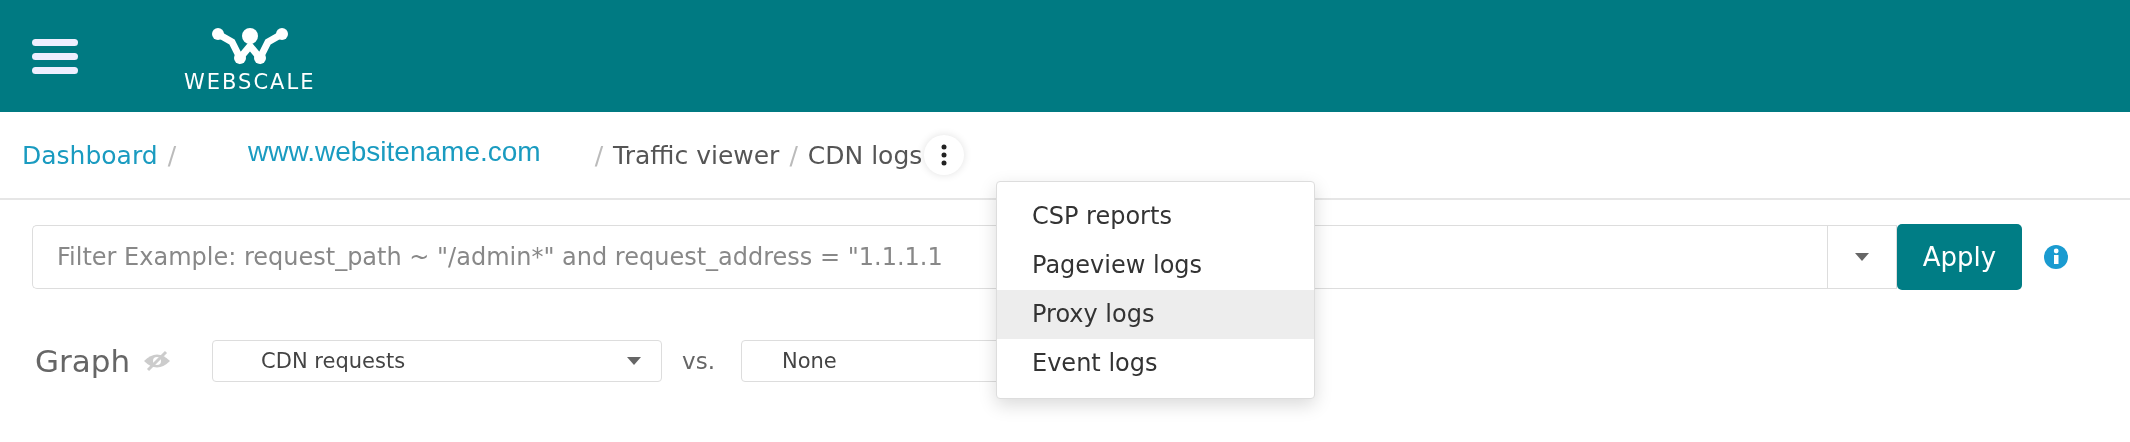  What do you see at coordinates (1155, 265) in the screenshot?
I see `menu-item: Pageview logs` at bounding box center [1155, 265].